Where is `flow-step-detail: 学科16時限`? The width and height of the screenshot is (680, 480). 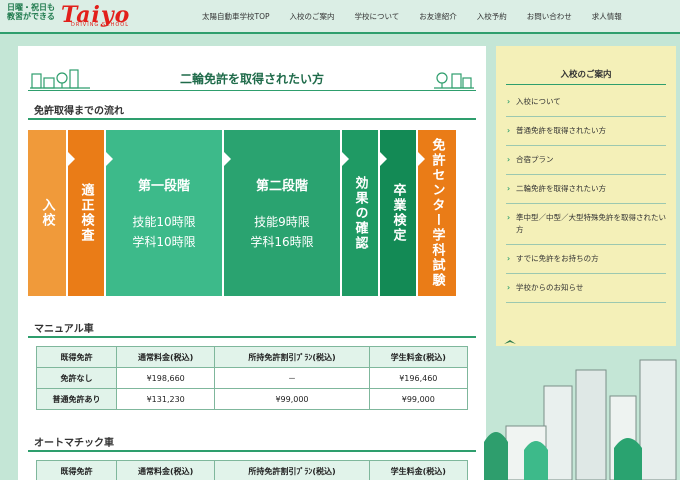 flow-step-detail: 学科16時限 is located at coordinates (282, 241).